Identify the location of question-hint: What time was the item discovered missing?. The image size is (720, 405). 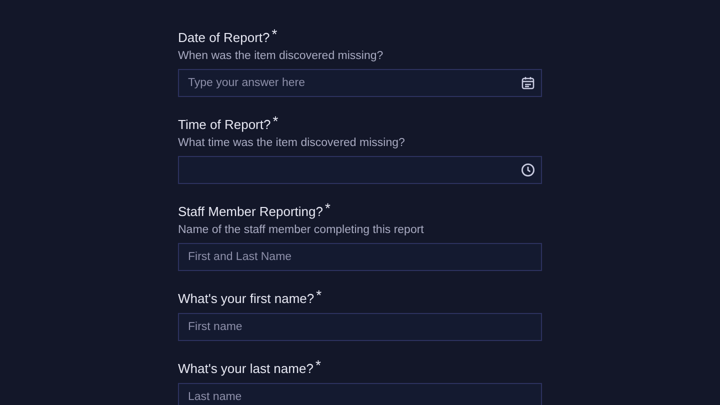
(292, 143).